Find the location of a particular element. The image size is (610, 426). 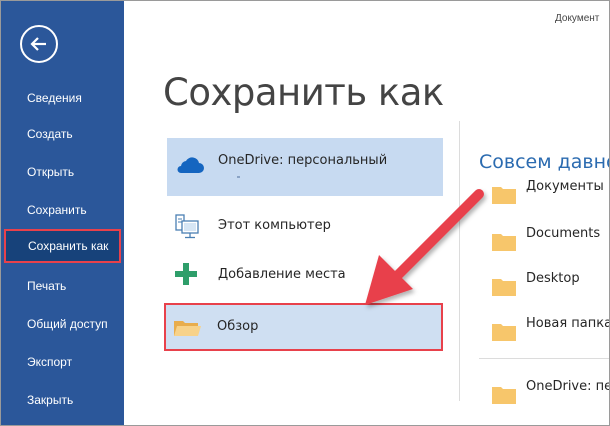

nav-share: Общий доступ is located at coordinates (62, 324).